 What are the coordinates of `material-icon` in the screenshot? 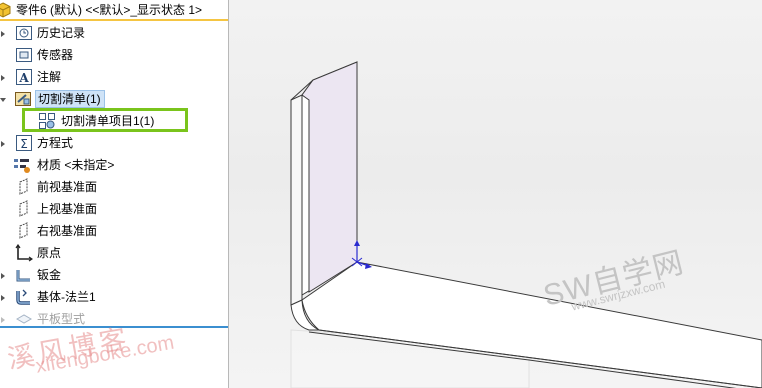 It's located at (22, 165).